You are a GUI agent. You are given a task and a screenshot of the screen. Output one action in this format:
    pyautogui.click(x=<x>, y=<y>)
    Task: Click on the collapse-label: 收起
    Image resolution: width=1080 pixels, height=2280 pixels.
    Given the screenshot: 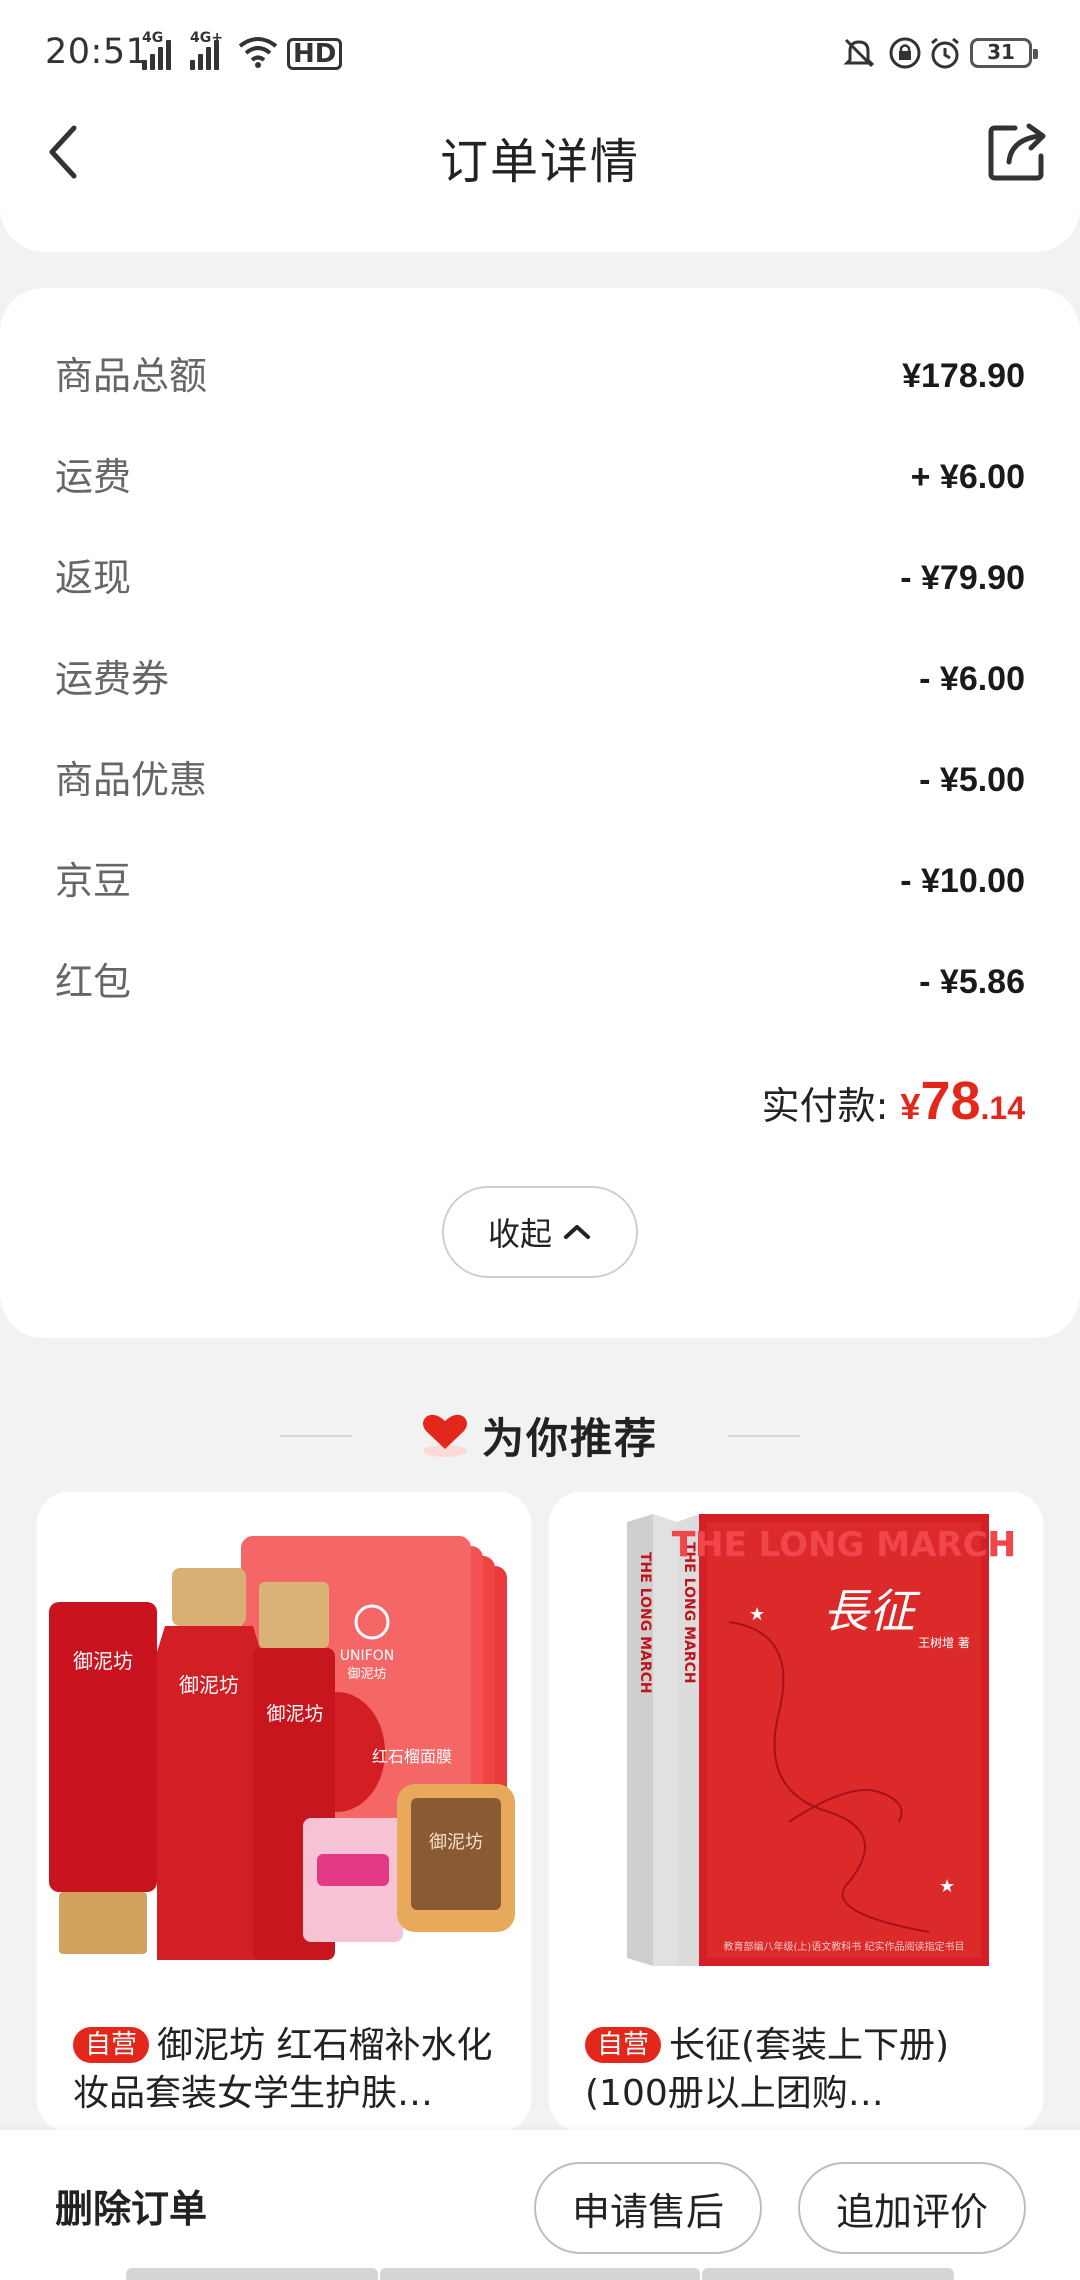 What is the action you would take?
    pyautogui.click(x=519, y=1234)
    